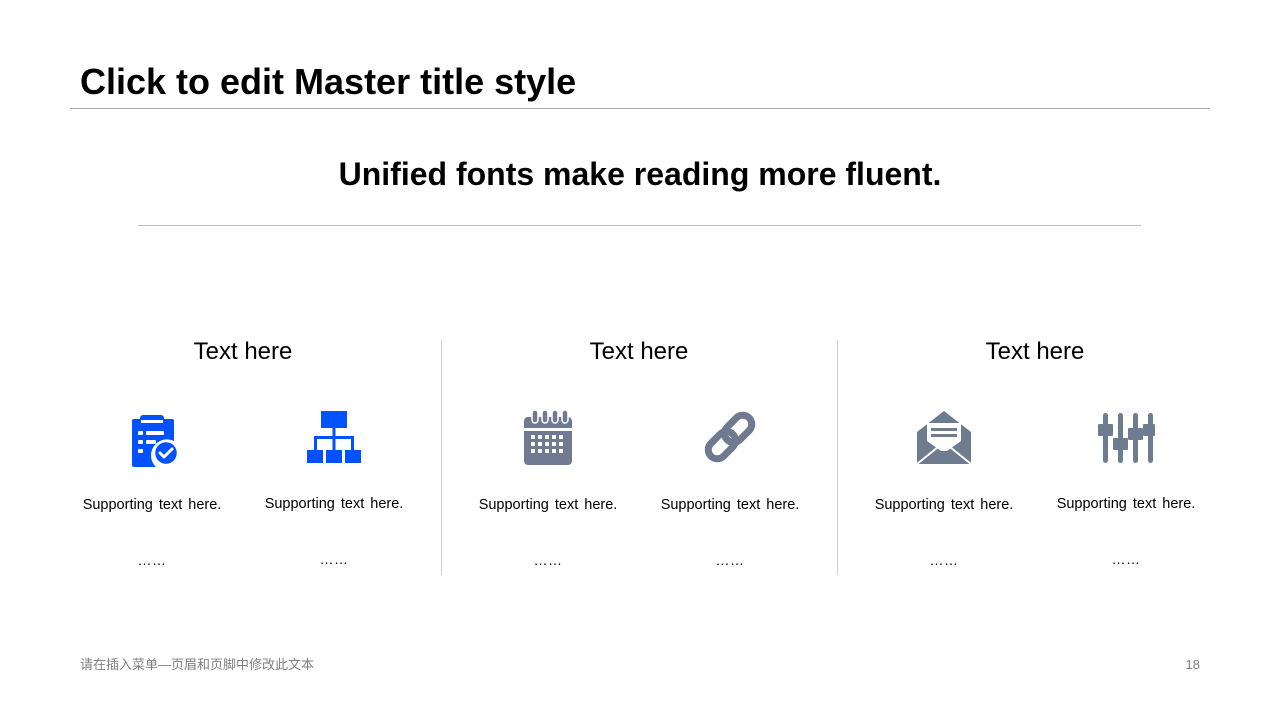 This screenshot has width=1280, height=720. I want to click on link-icon, so click(730, 437).